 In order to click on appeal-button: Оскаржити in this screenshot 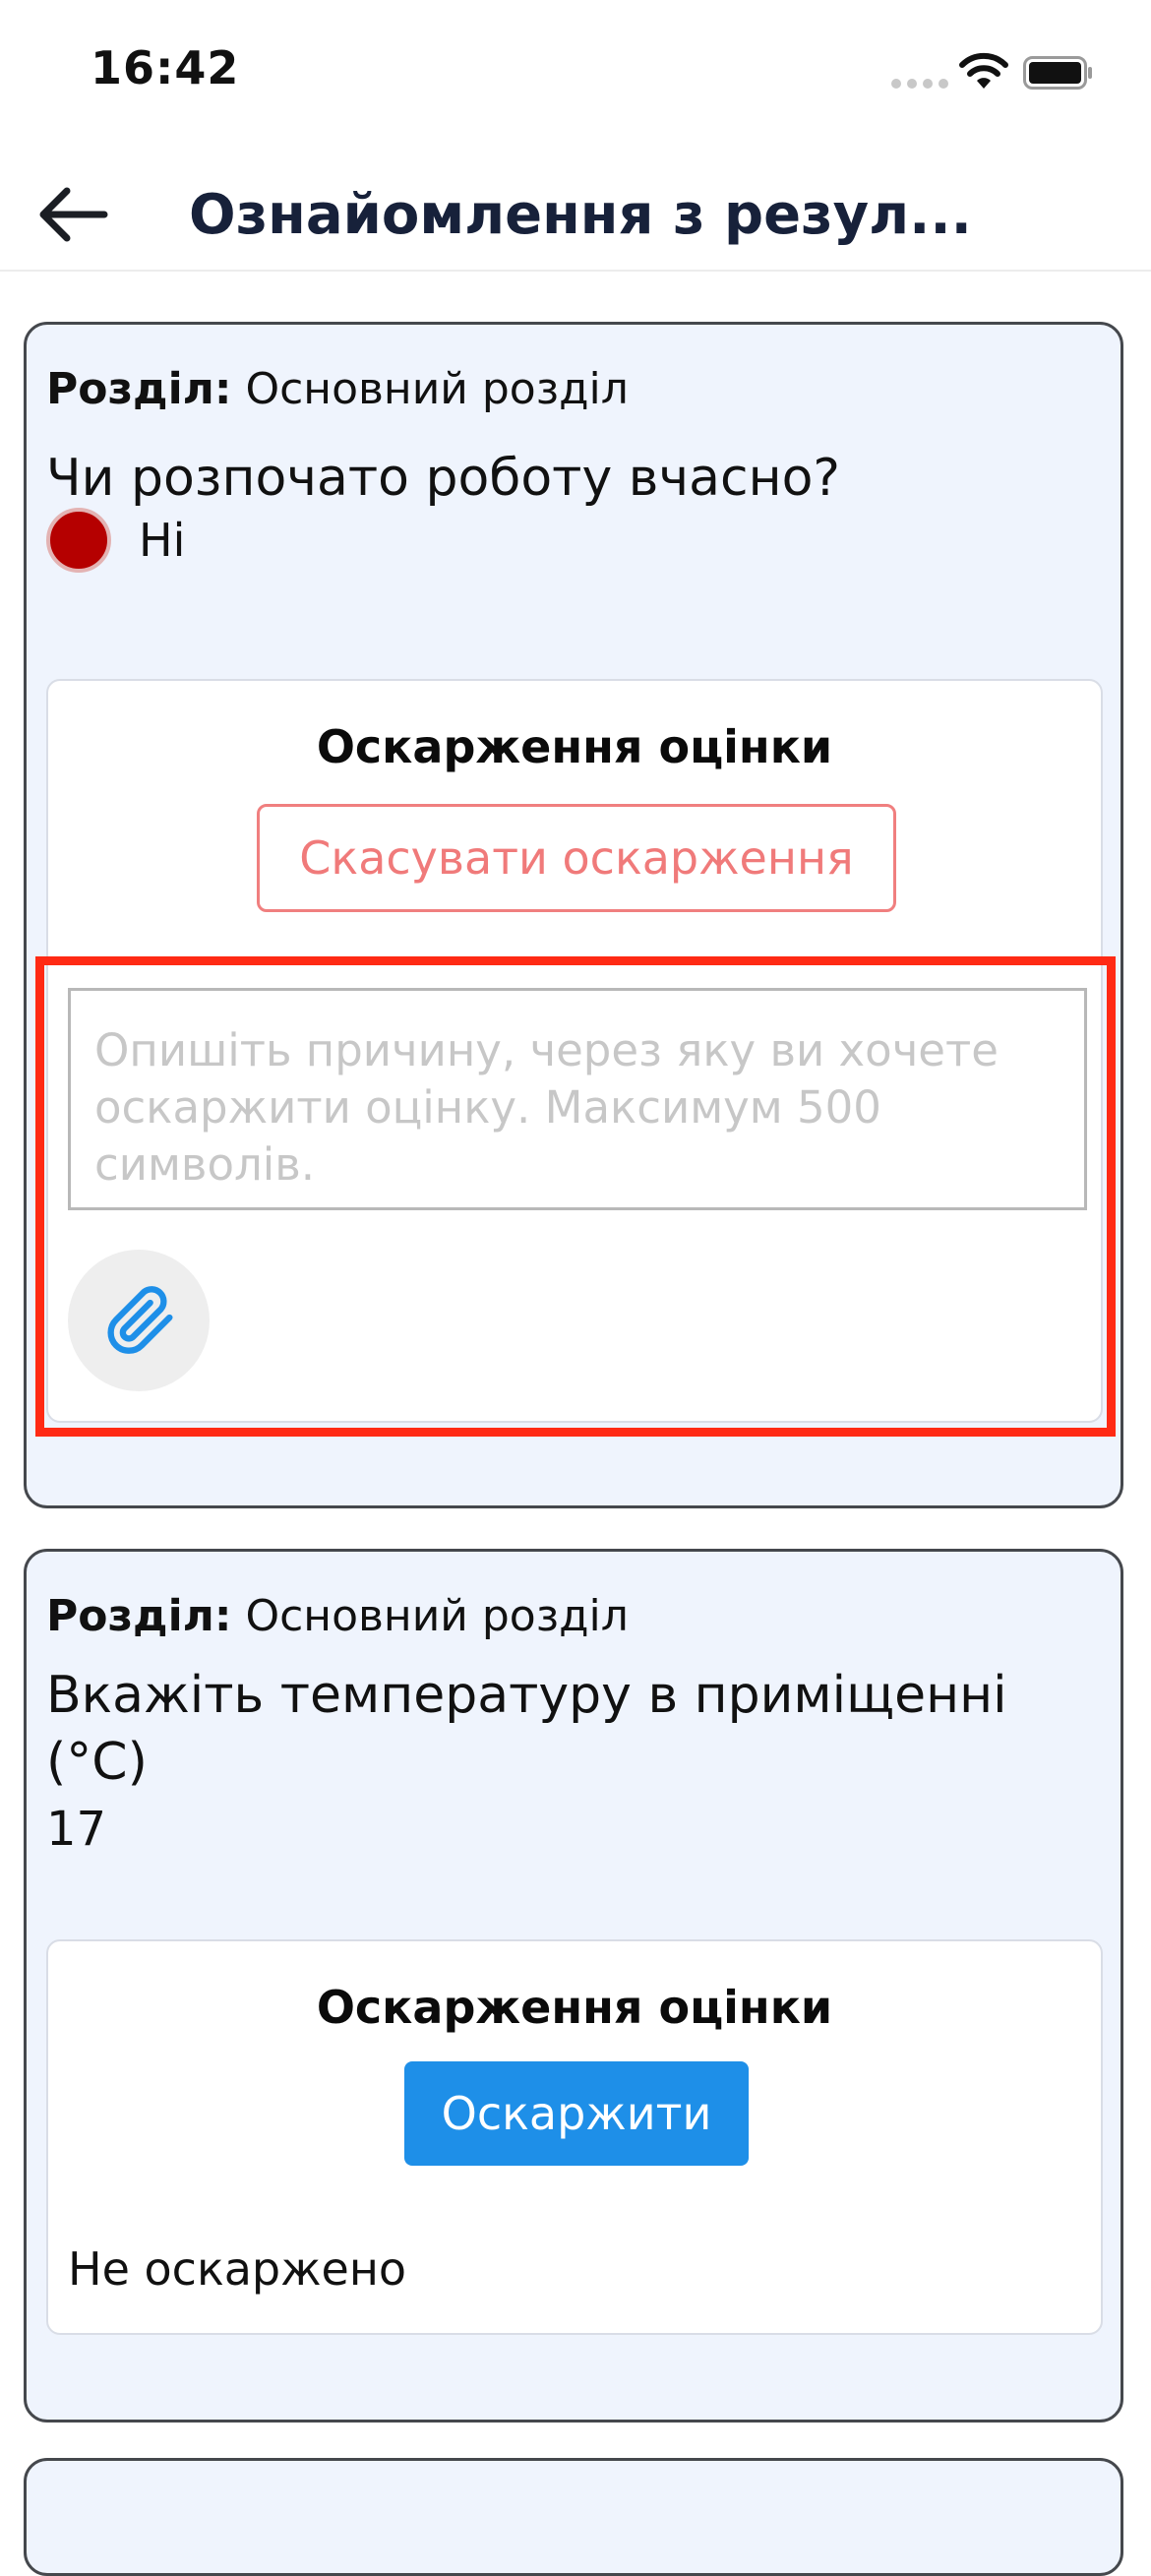, I will do `click(576, 2113)`.